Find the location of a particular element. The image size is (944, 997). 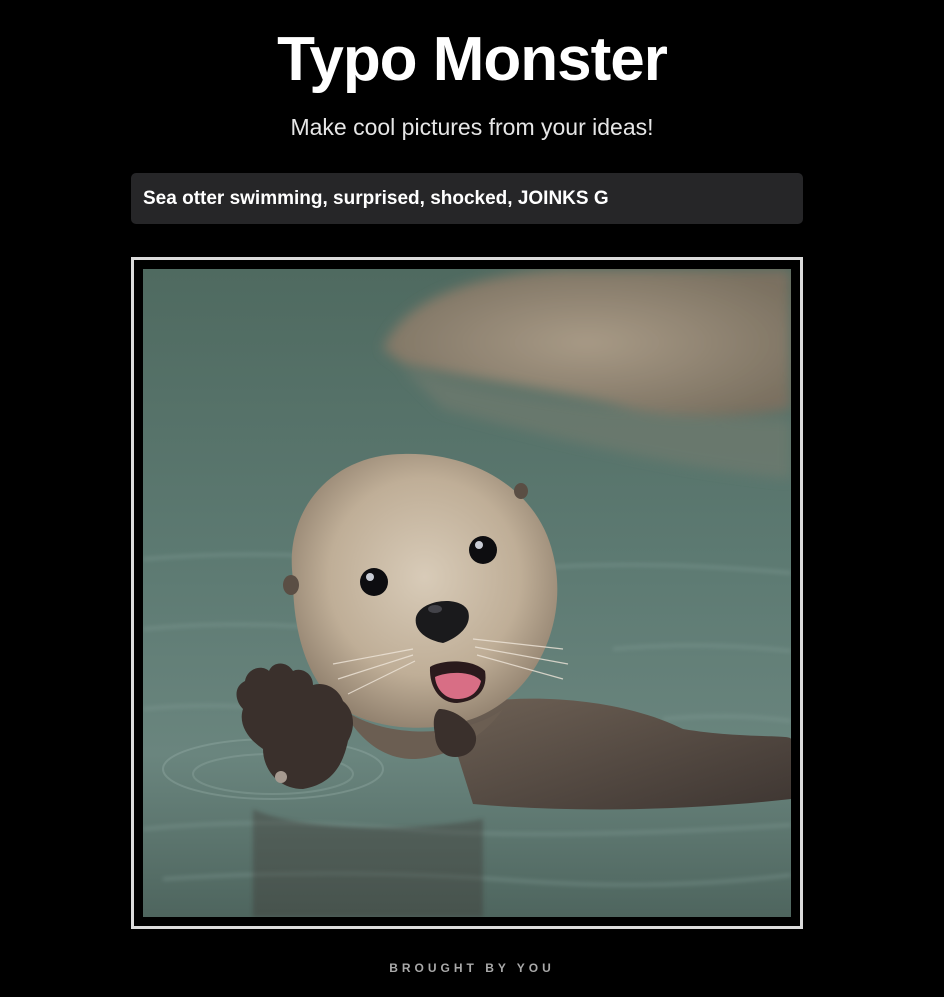

footer-credit: BROUGHT BY YOU is located at coordinates (472, 968).